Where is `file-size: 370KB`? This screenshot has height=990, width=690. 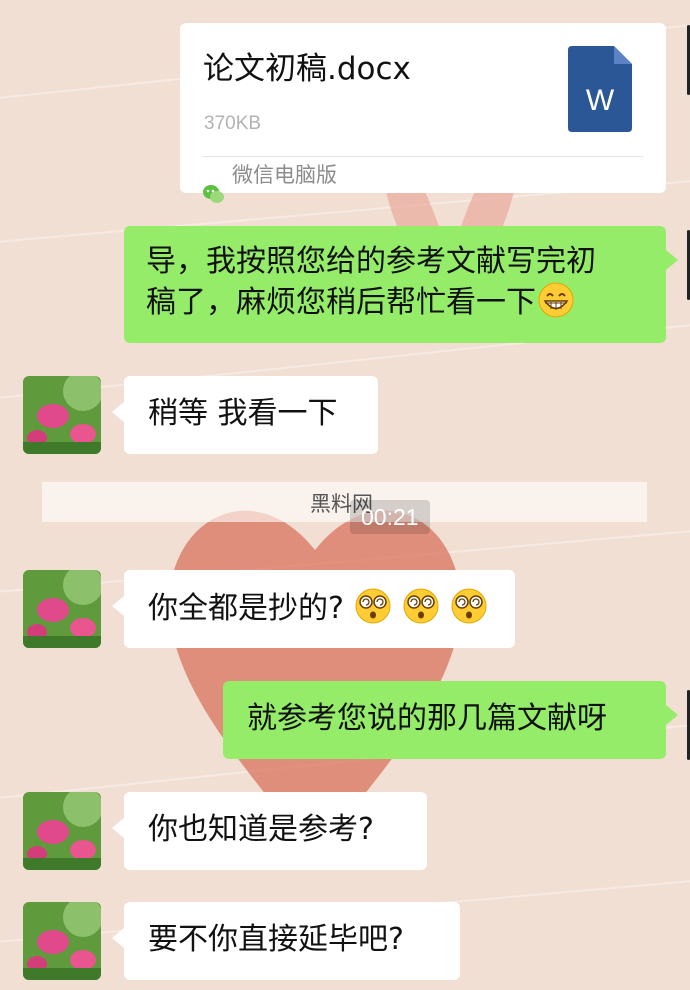
file-size: 370KB is located at coordinates (233, 123).